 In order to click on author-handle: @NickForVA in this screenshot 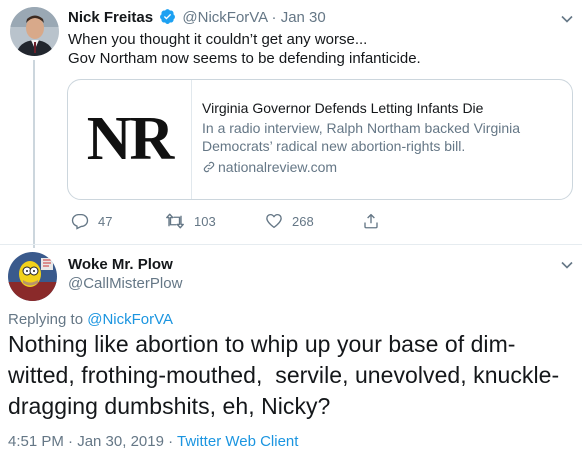, I will do `click(224, 17)`.